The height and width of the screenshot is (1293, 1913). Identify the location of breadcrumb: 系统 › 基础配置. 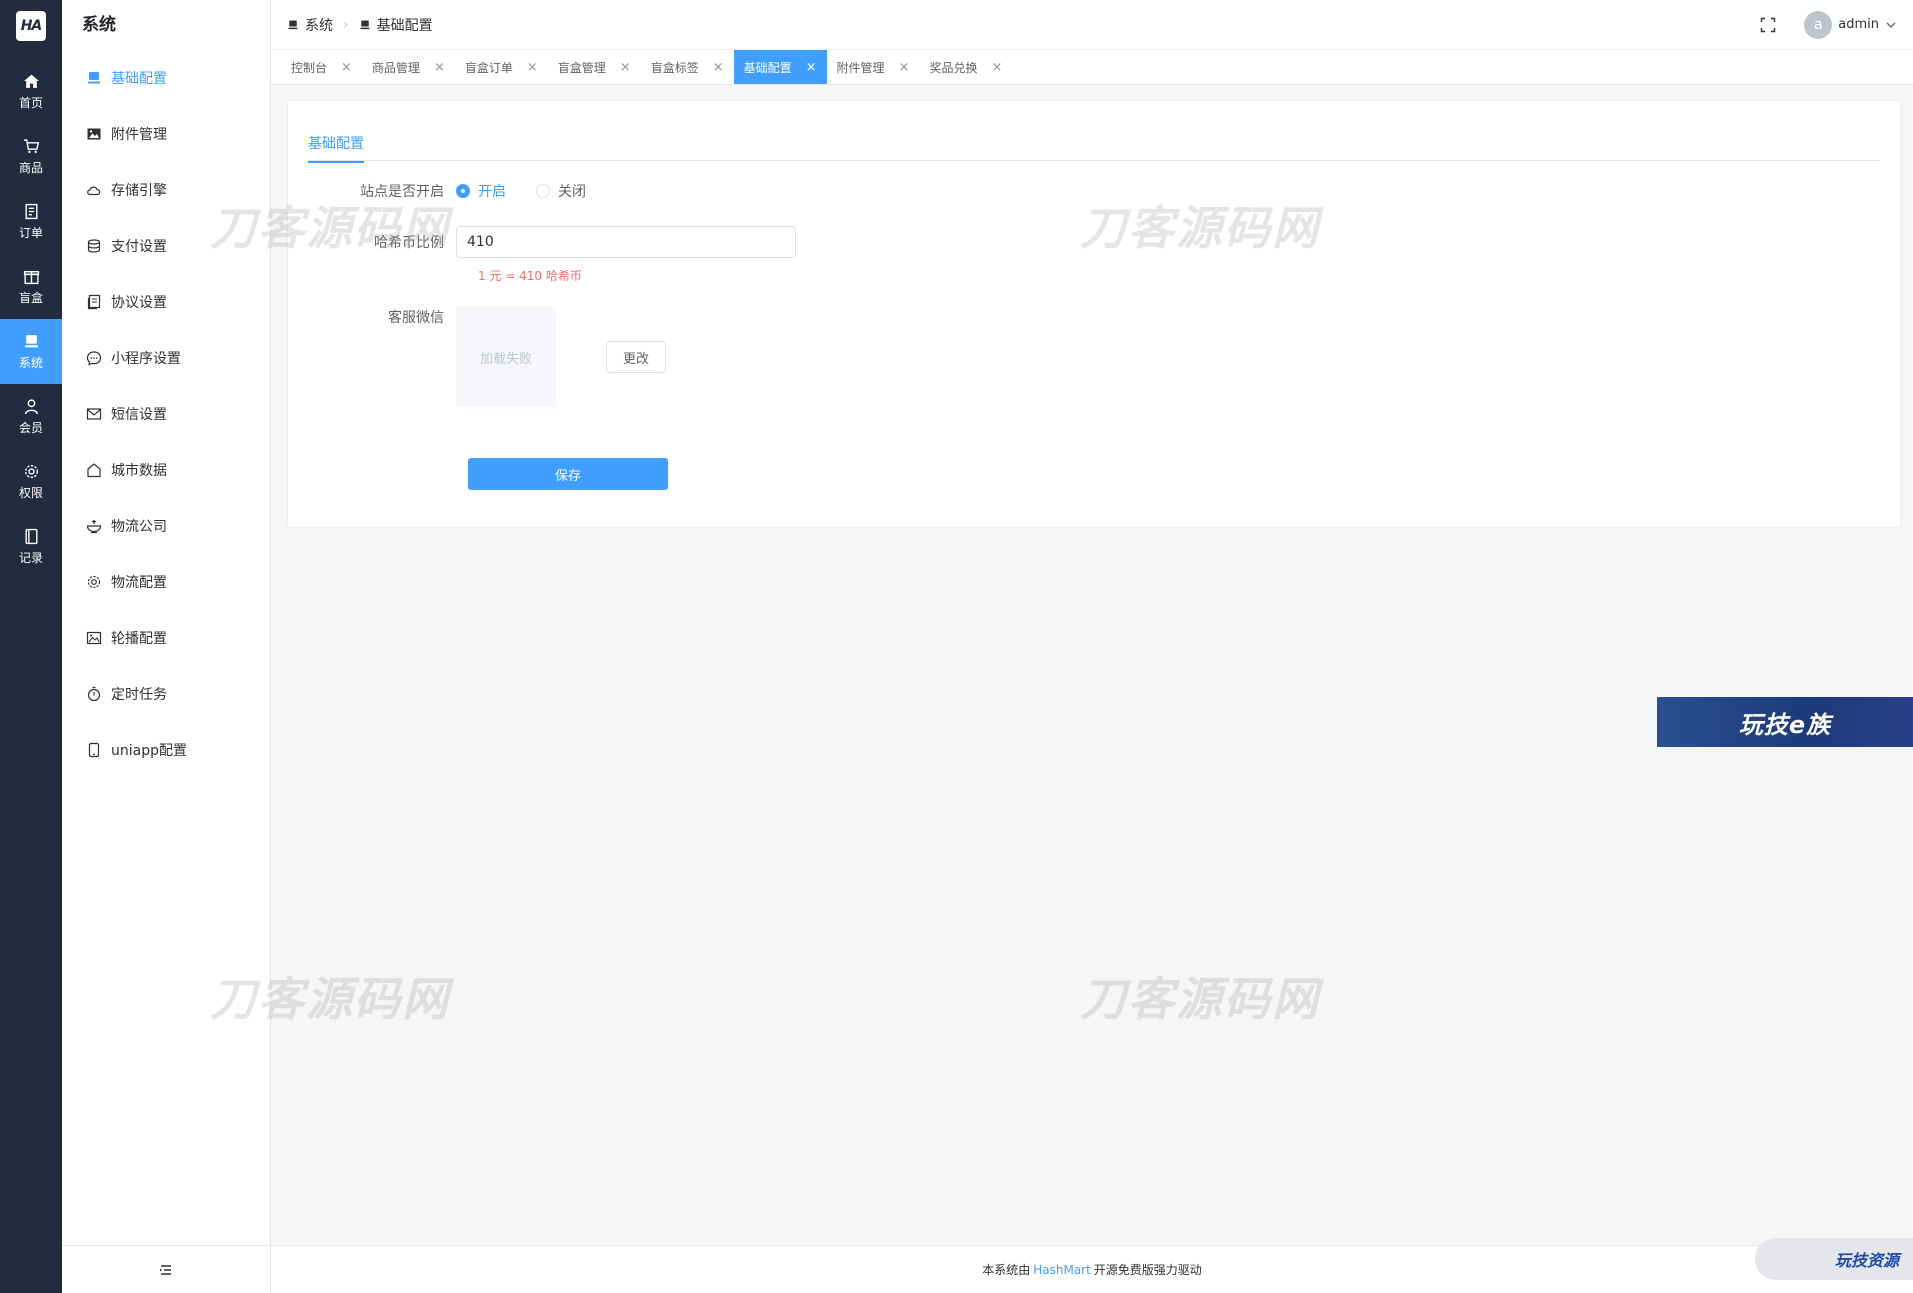
(360, 25).